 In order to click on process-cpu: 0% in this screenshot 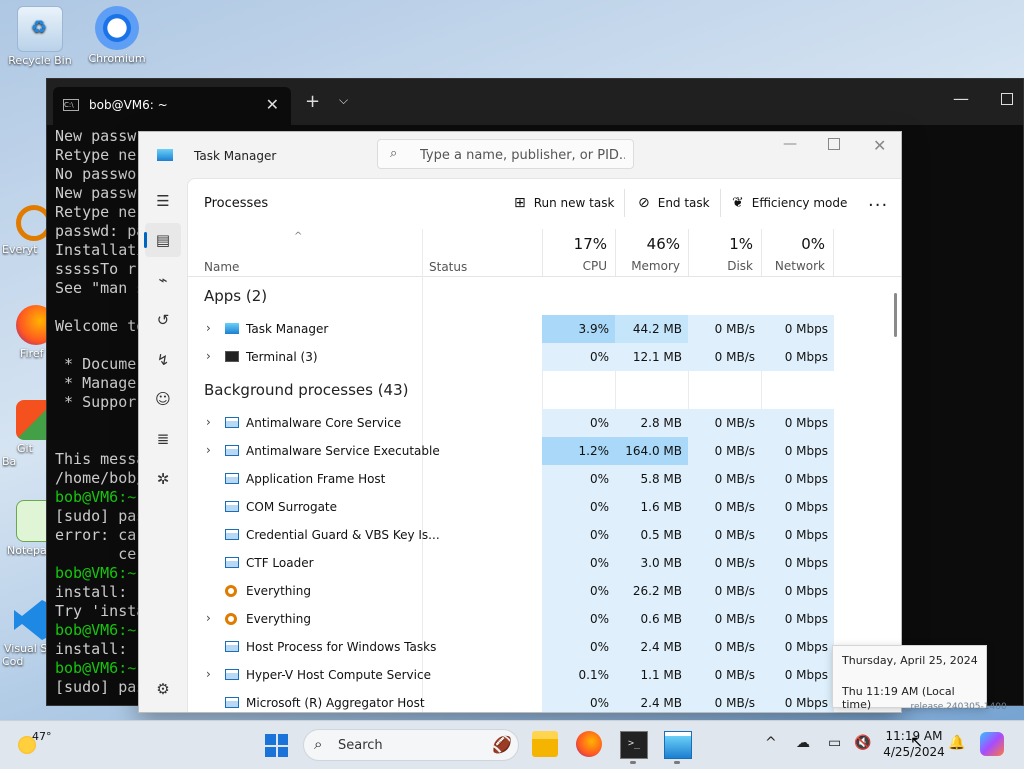, I will do `click(578, 591)`.